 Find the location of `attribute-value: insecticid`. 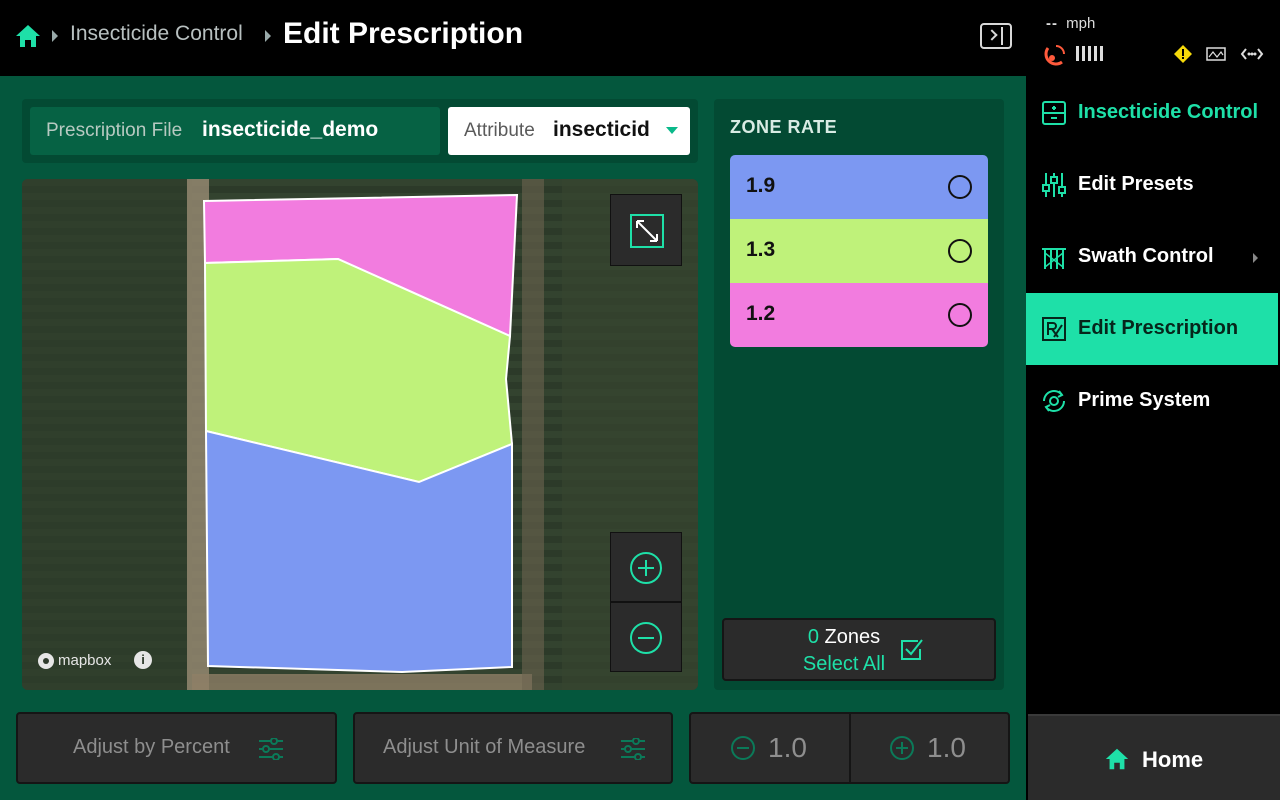

attribute-value: insecticid is located at coordinates (601, 129).